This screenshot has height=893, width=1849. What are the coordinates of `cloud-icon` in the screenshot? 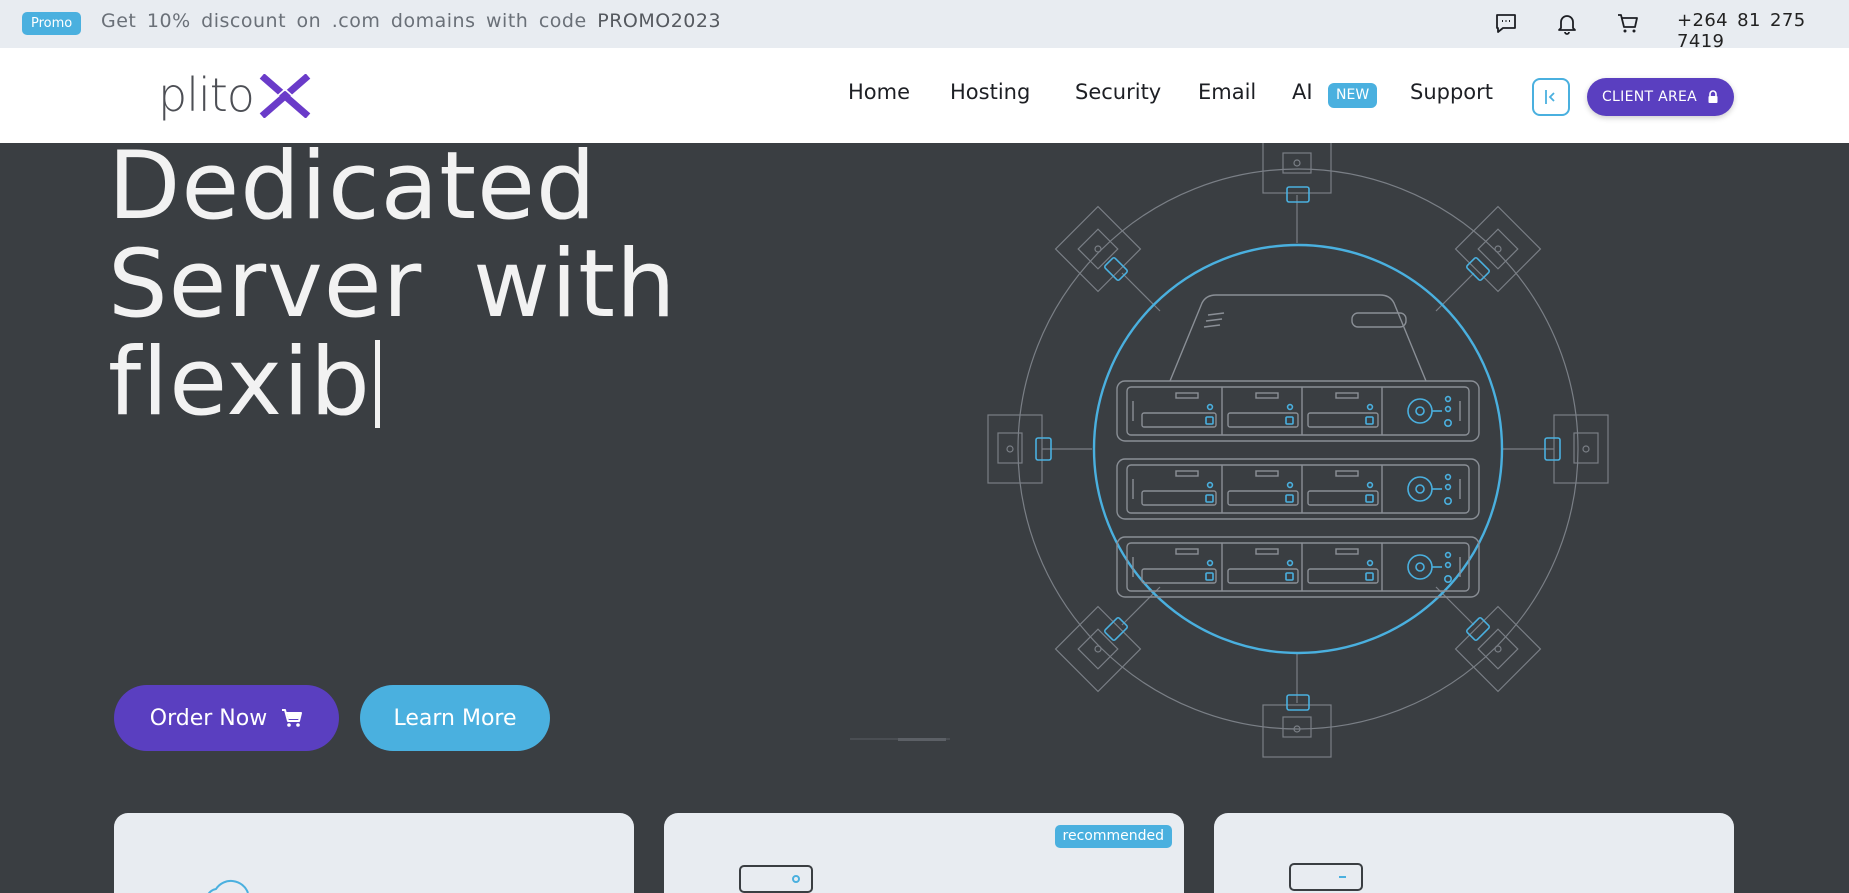 It's located at (228, 886).